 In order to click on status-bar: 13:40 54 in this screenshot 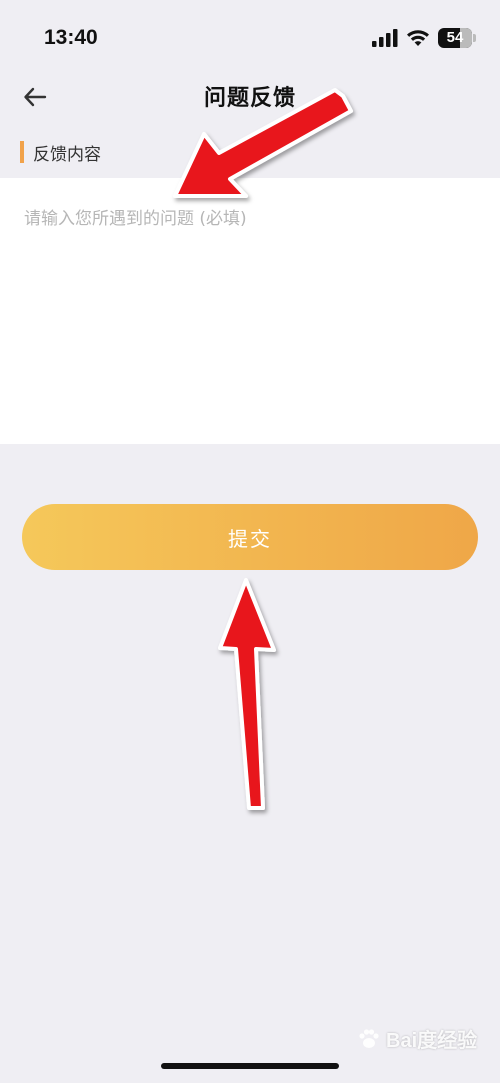, I will do `click(250, 40)`.